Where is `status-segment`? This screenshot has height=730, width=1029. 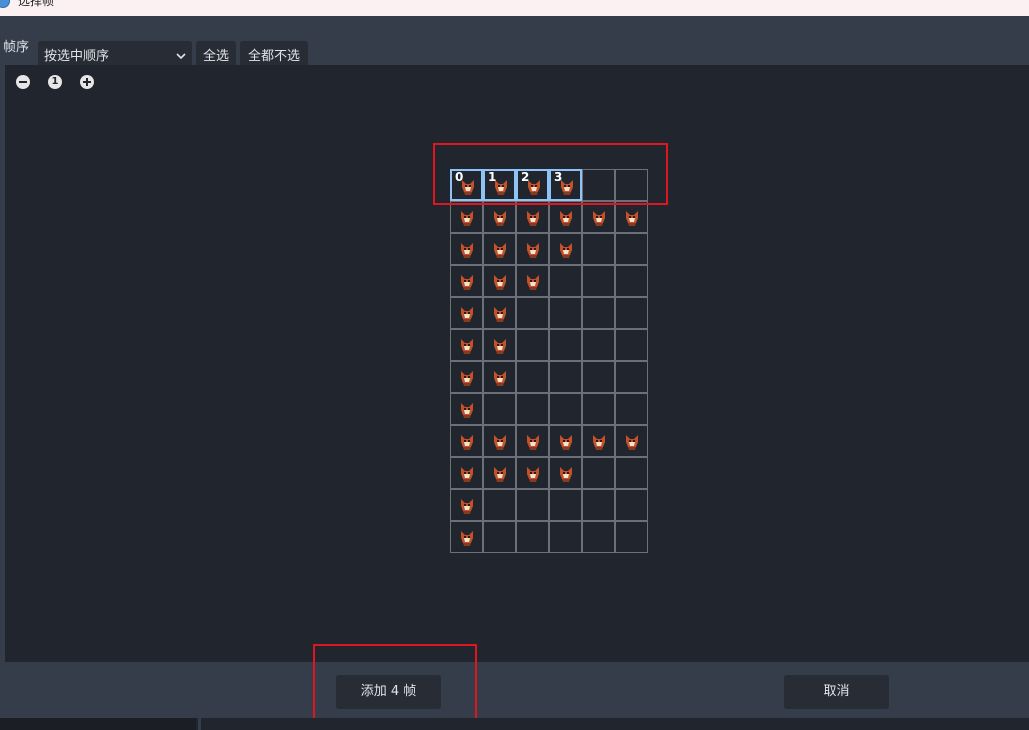 status-segment is located at coordinates (98, 724).